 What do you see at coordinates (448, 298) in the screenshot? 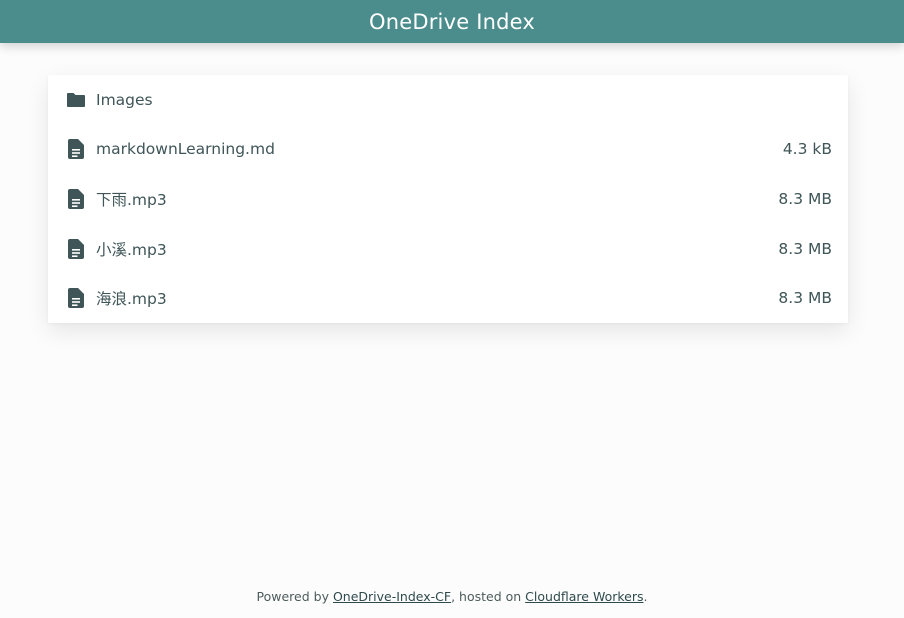
I see `list-item-waves-mp3: 海浪.mp3 8.3 MB` at bounding box center [448, 298].